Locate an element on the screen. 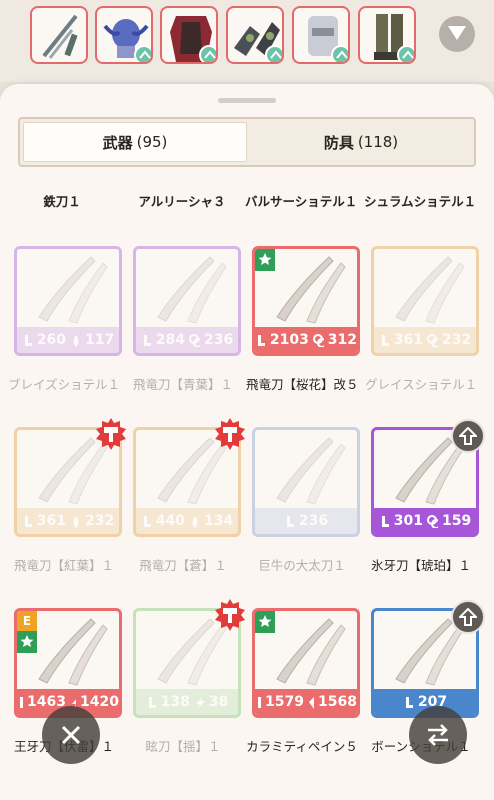 The image size is (494, 800). weapon-name: カラミティペイン５ is located at coordinates (302, 746).